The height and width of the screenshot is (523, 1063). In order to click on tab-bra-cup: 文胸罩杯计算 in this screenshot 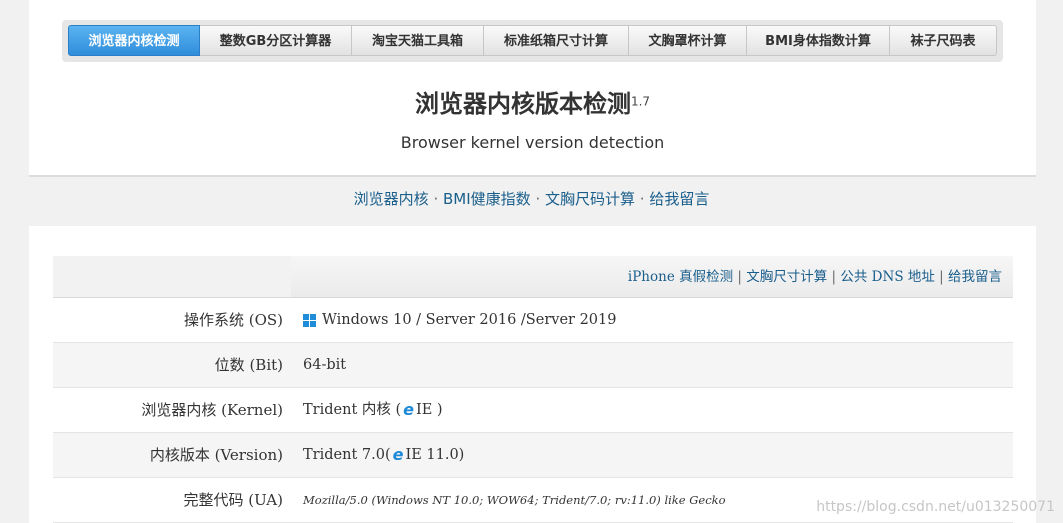, I will do `click(688, 40)`.